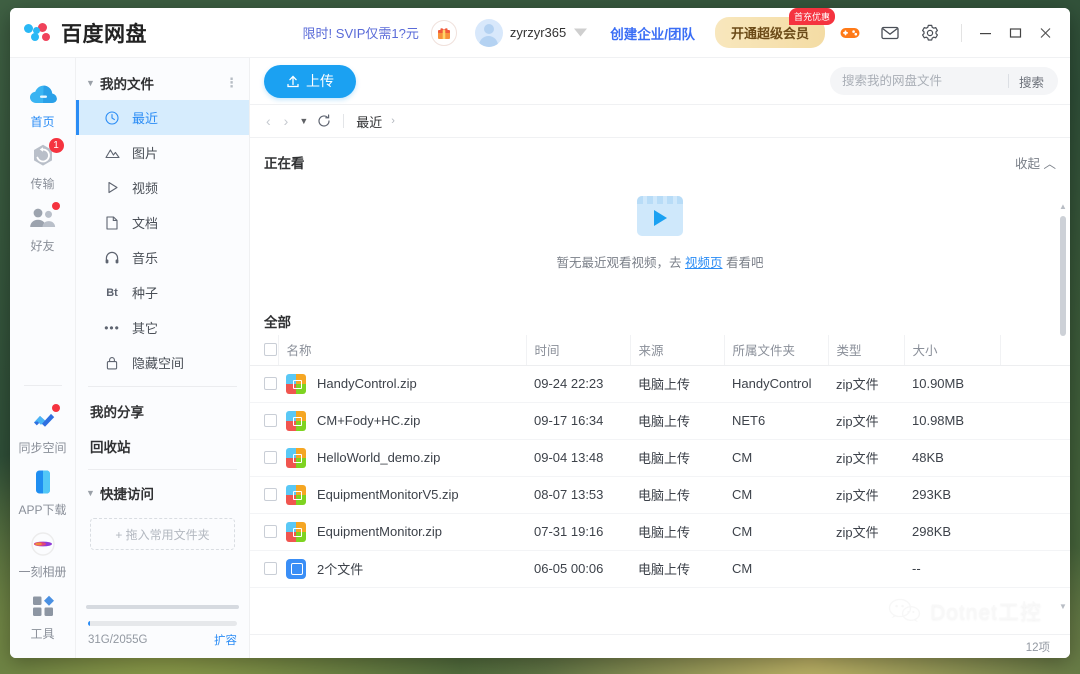 The width and height of the screenshot is (1080, 674). Describe the element at coordinates (402, 458) in the screenshot. I see `file-name-cell: HelloWorld_demo.zip` at that location.